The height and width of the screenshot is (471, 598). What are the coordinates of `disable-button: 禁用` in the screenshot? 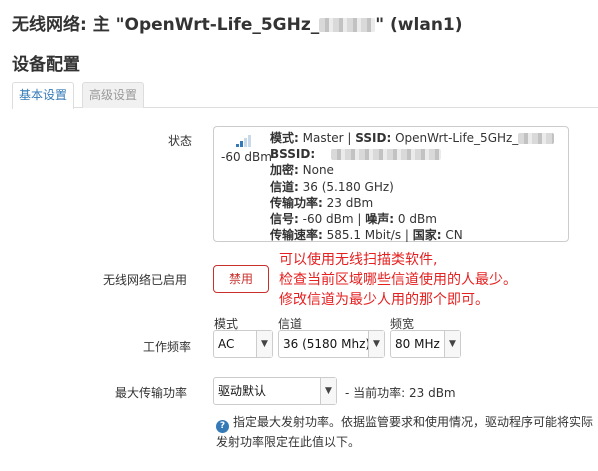 It's located at (241, 279).